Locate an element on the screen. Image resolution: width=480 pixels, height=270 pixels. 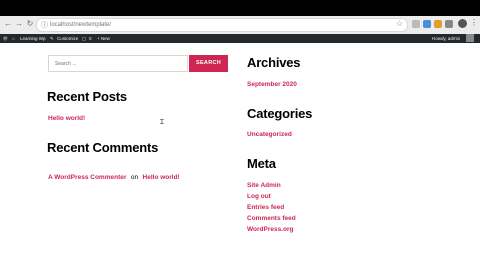
admin-avatar is located at coordinates (470, 38).